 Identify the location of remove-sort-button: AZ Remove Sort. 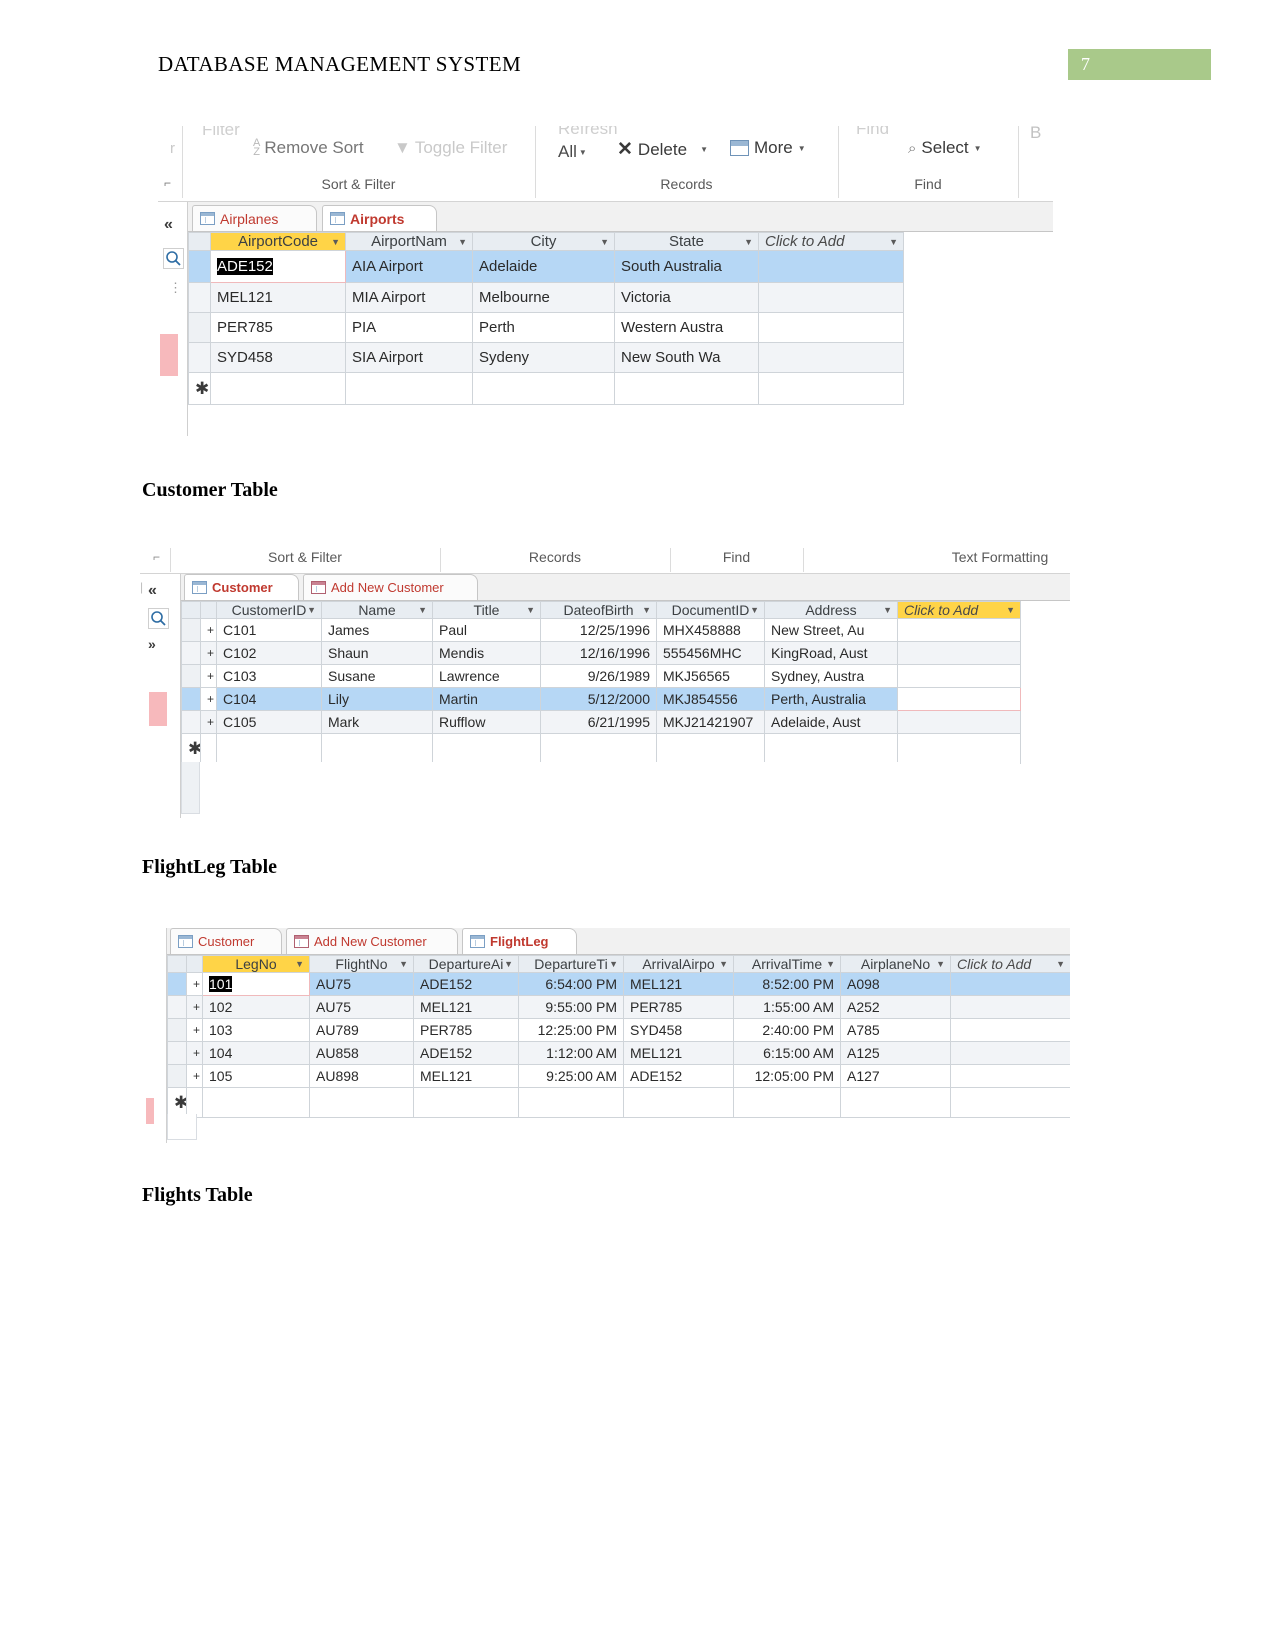
(308, 148).